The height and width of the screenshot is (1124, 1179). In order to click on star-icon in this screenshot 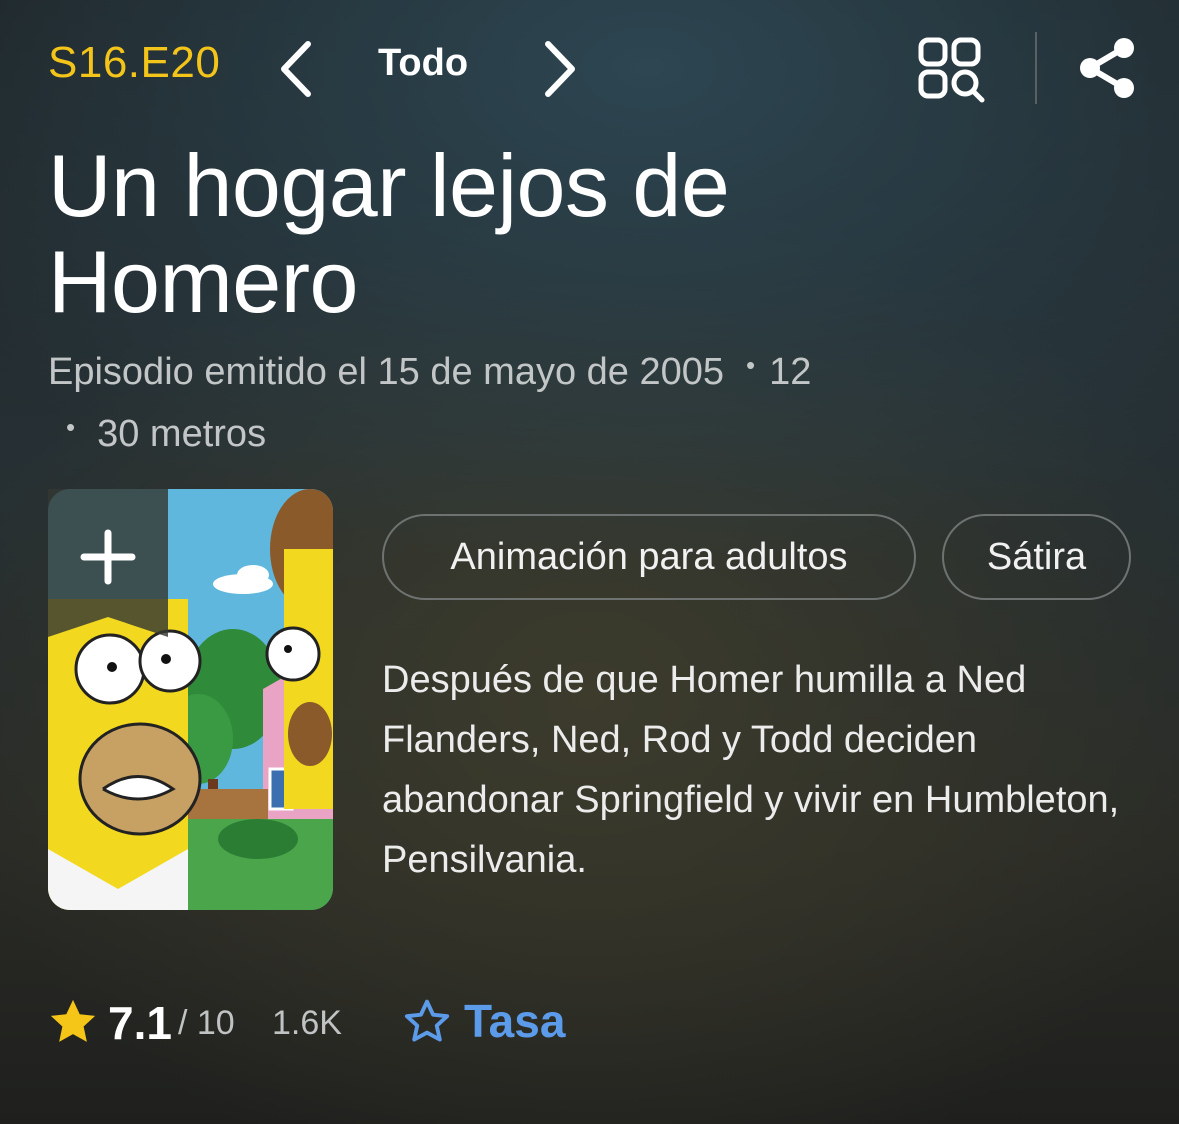, I will do `click(73, 1020)`.